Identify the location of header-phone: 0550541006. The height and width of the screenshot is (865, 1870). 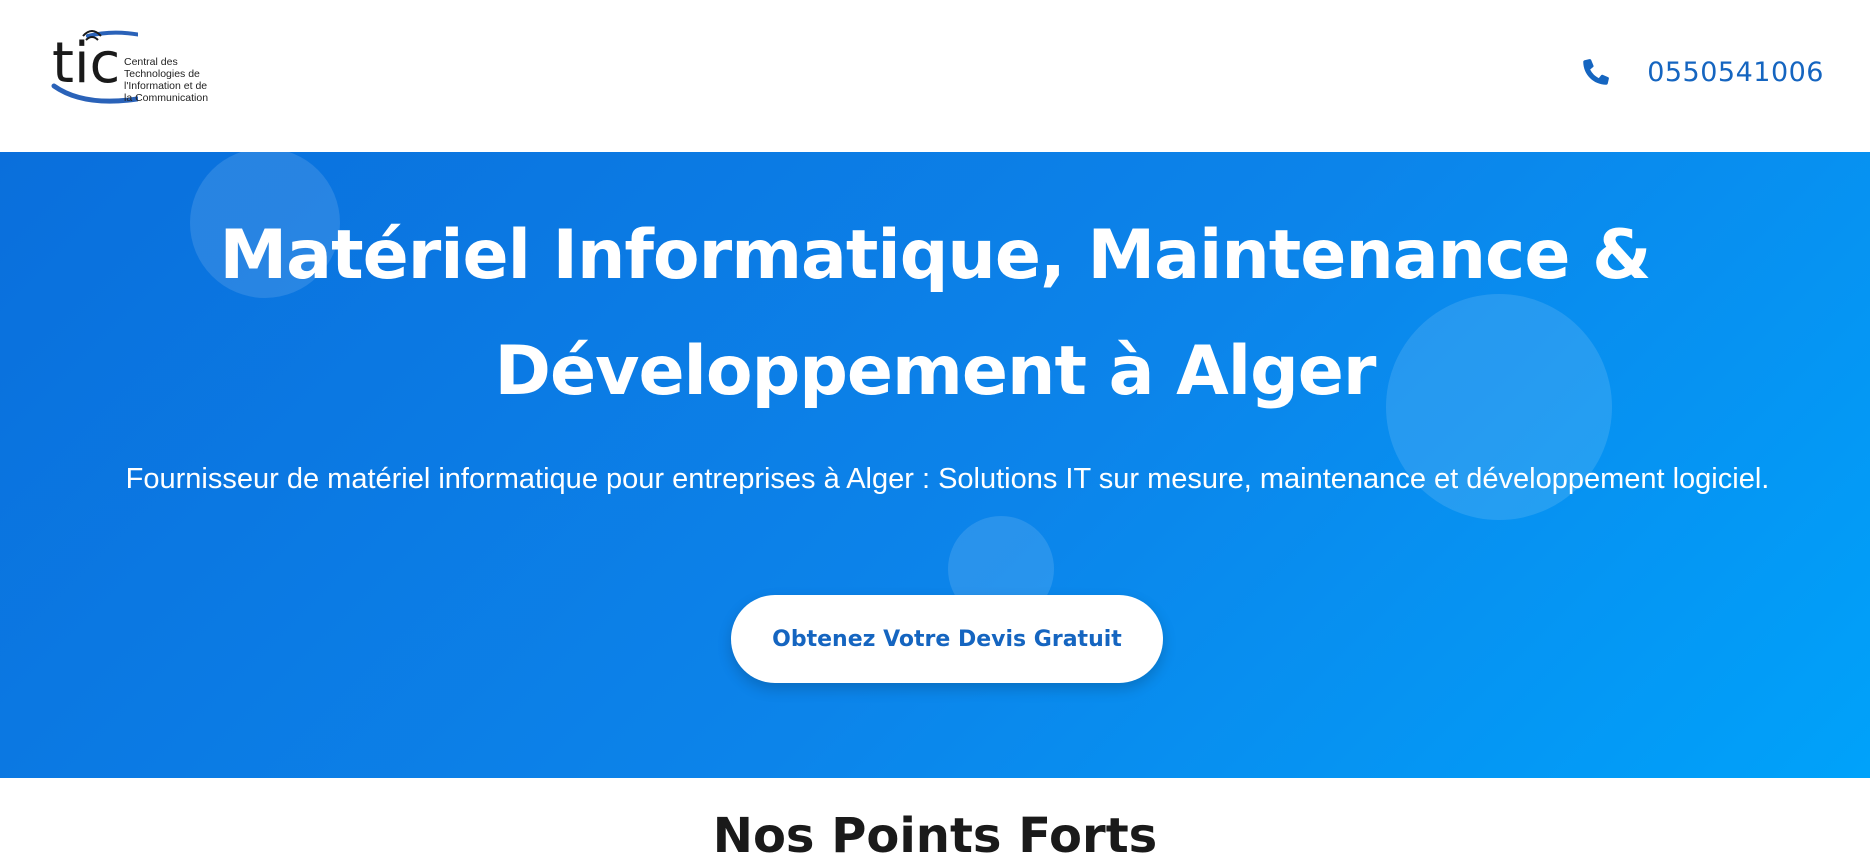
(1701, 72).